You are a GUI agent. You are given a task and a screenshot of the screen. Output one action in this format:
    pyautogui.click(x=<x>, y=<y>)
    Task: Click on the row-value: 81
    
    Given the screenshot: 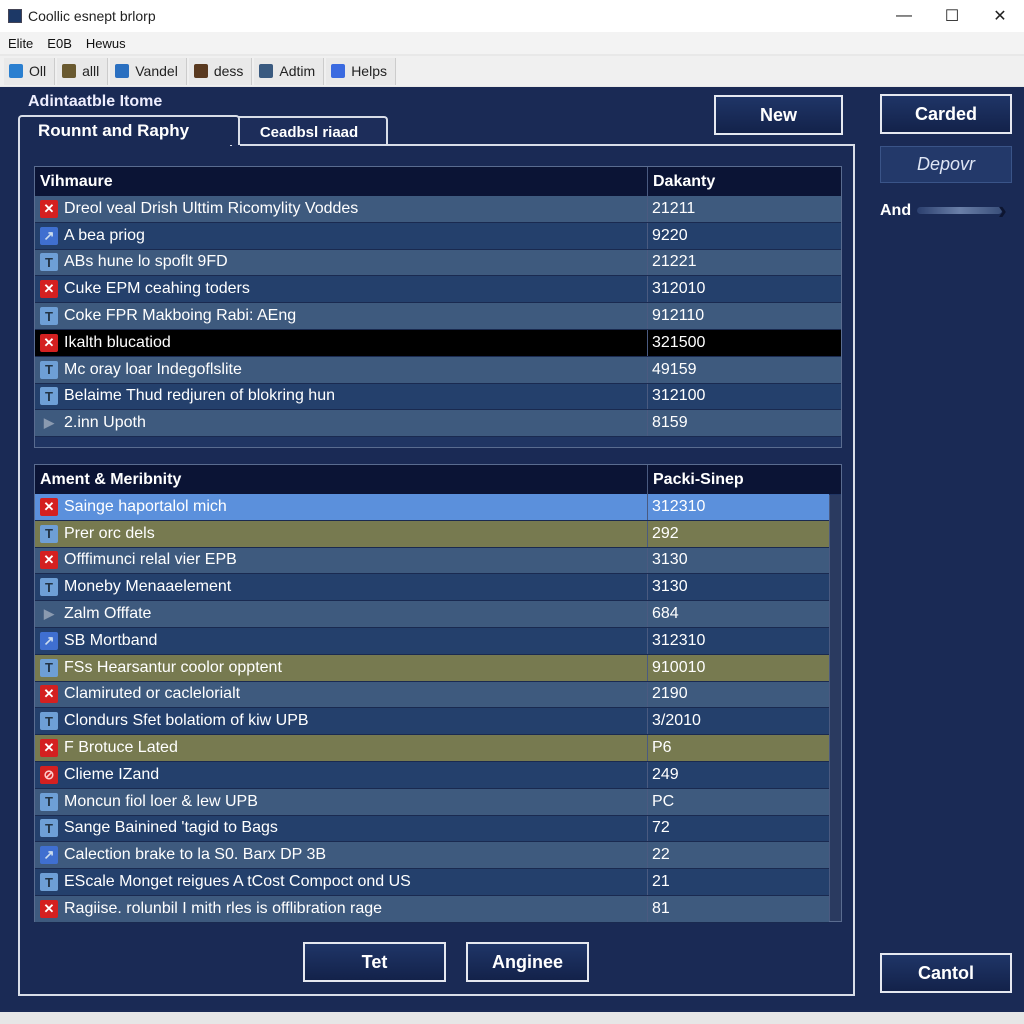 What is the action you would take?
    pyautogui.click(x=661, y=908)
    